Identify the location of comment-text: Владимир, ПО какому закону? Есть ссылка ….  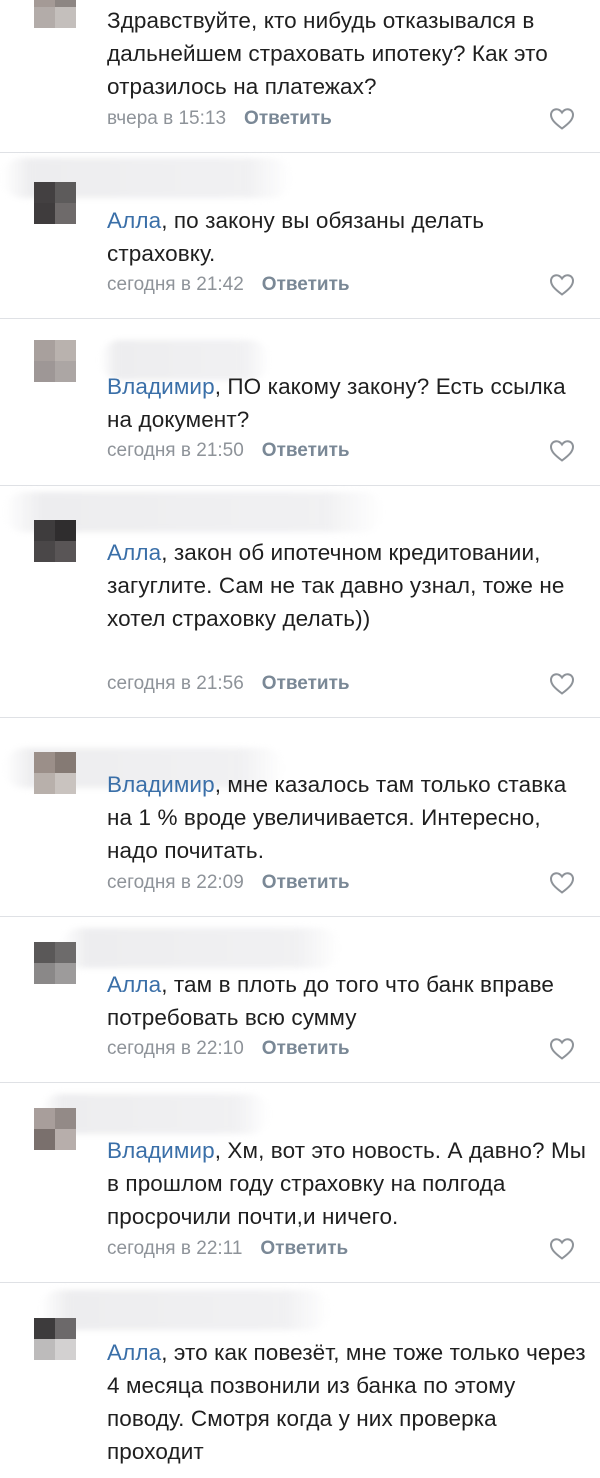
(336, 403).